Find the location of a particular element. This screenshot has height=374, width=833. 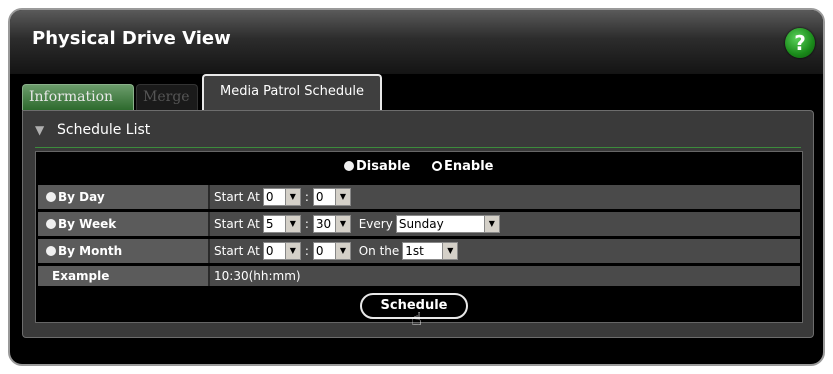

by-month-day-select: 1st ▼ is located at coordinates (430, 250).